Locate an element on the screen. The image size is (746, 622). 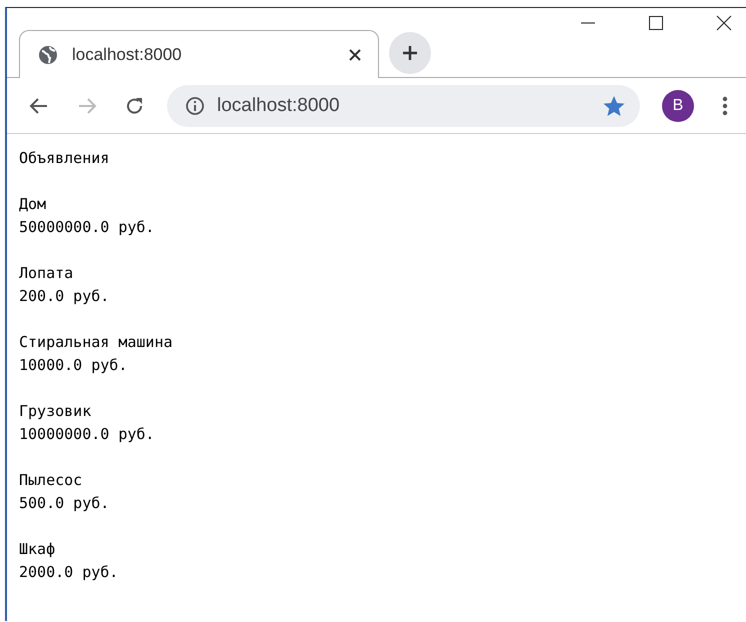
listing-name: Грузовик is located at coordinates (55, 411).